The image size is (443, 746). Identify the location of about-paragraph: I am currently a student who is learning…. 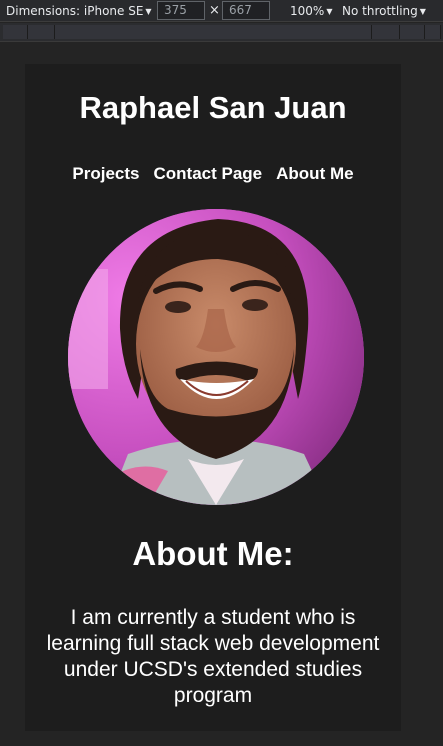
(213, 656).